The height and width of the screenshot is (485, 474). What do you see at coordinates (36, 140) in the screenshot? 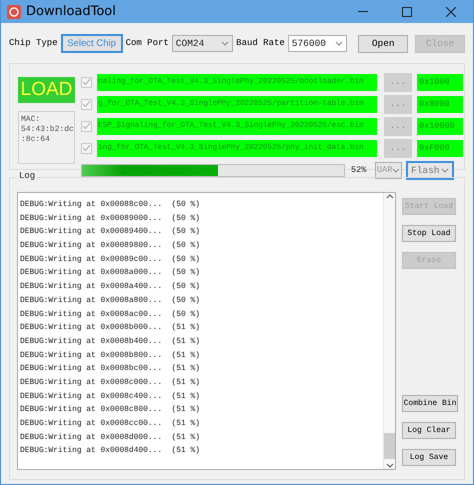
I see `mac-address-text: :8c:64` at bounding box center [36, 140].